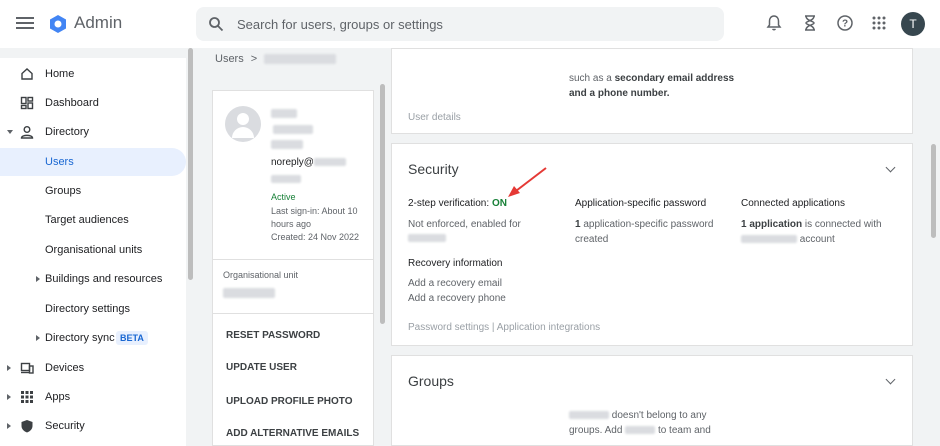 The width and height of the screenshot is (940, 446). Describe the element at coordinates (289, 401) in the screenshot. I see `upload-profile-photo-button: UPLOAD PROFILE PHOTO` at that location.